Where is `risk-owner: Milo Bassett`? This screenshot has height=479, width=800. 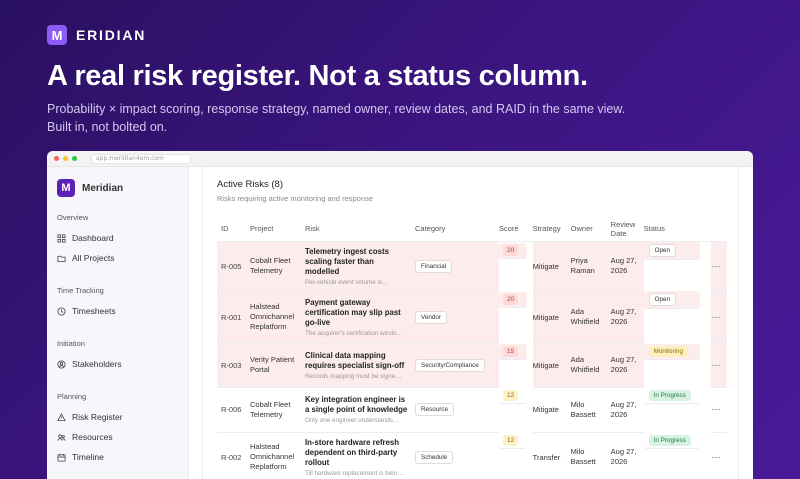
risk-owner: Milo Bassett is located at coordinates (590, 455).